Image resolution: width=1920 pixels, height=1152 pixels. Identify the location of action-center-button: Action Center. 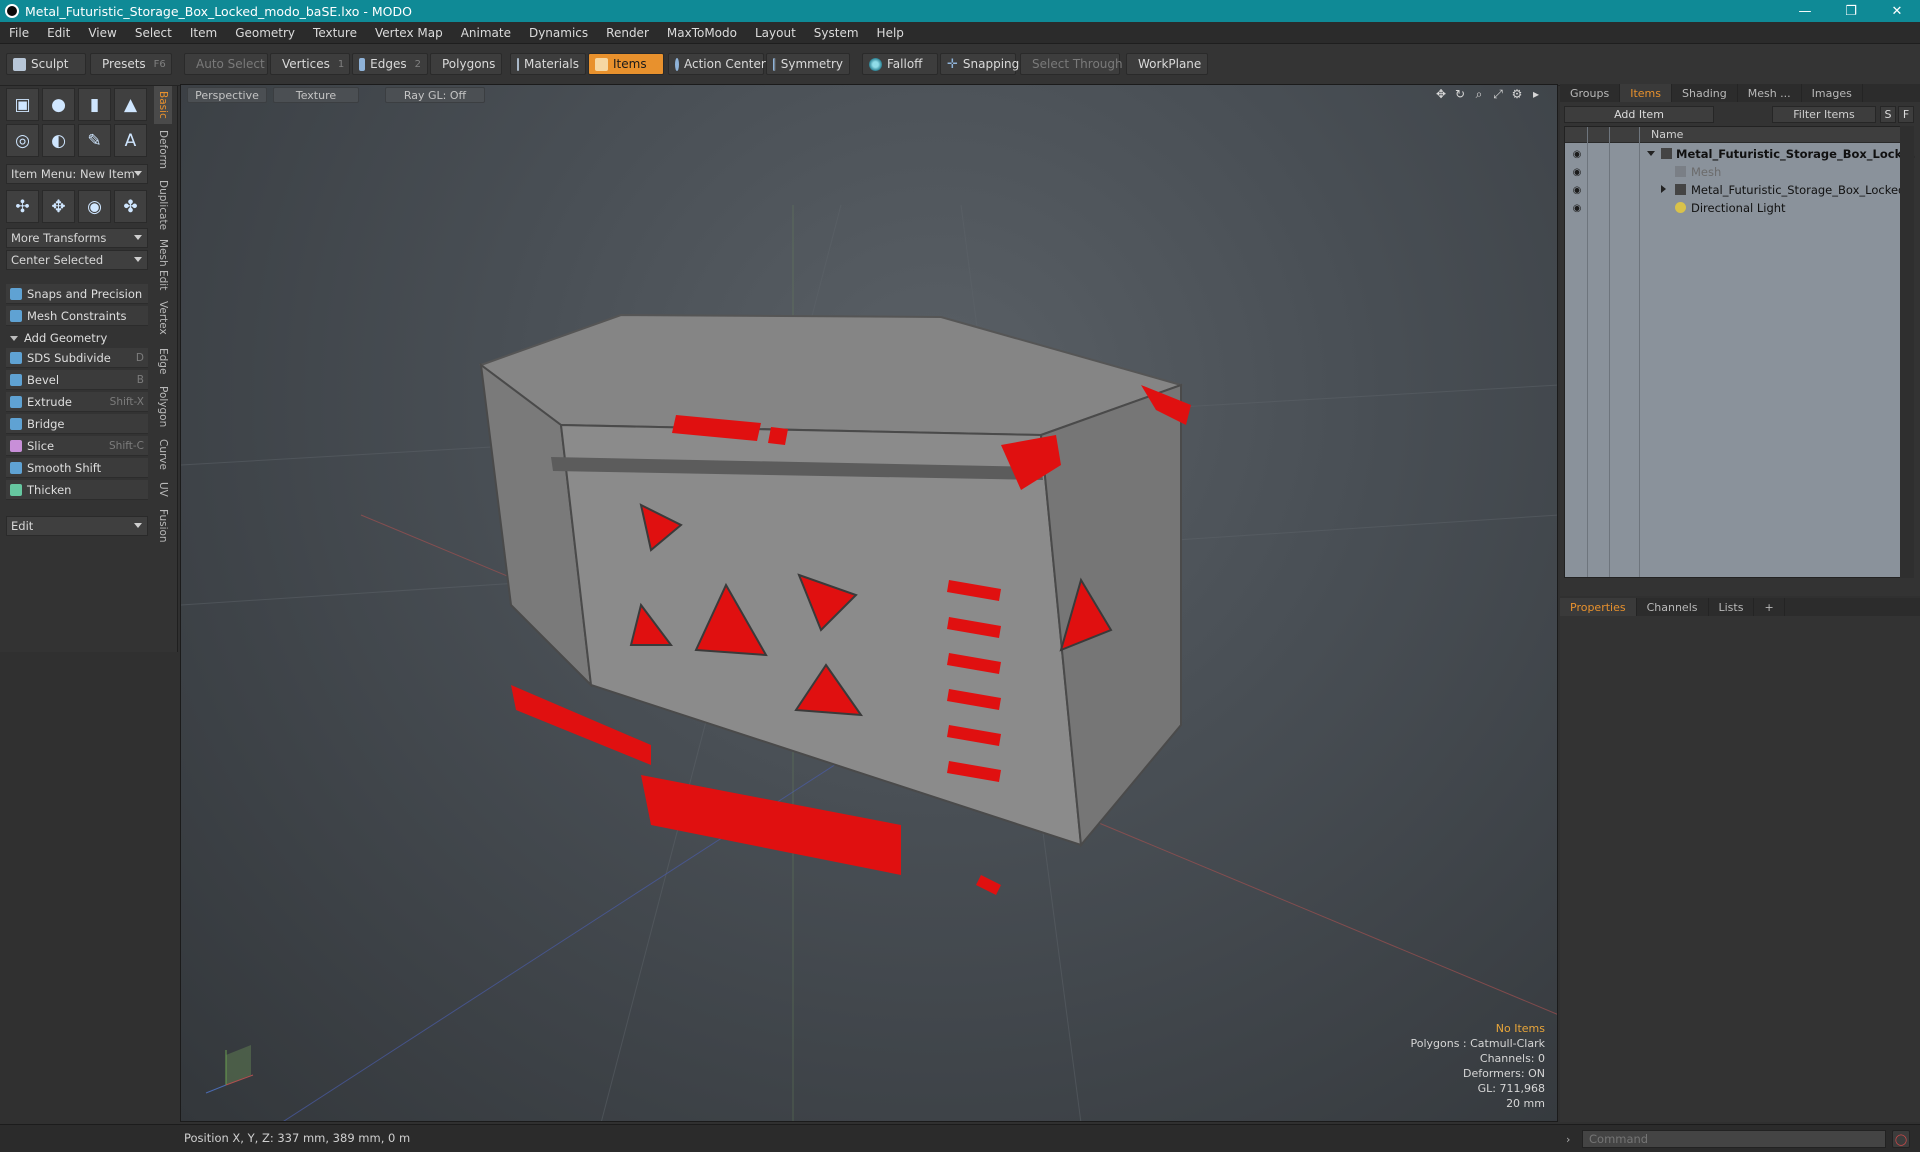
(717, 64).